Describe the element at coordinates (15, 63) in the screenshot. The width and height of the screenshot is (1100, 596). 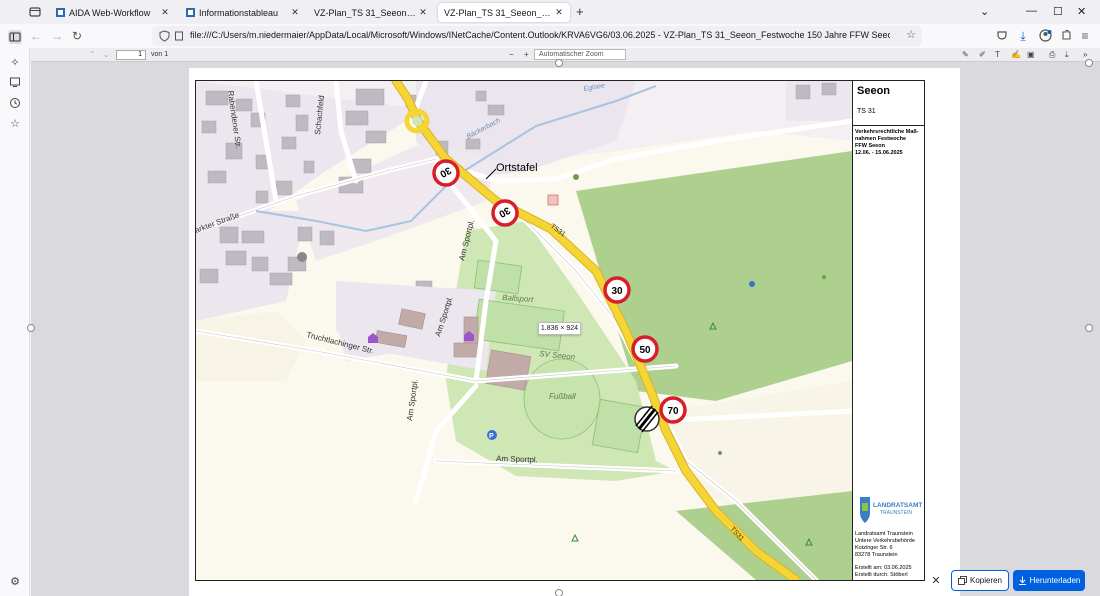
I see `ai-chatbot-icon: ✧` at that location.